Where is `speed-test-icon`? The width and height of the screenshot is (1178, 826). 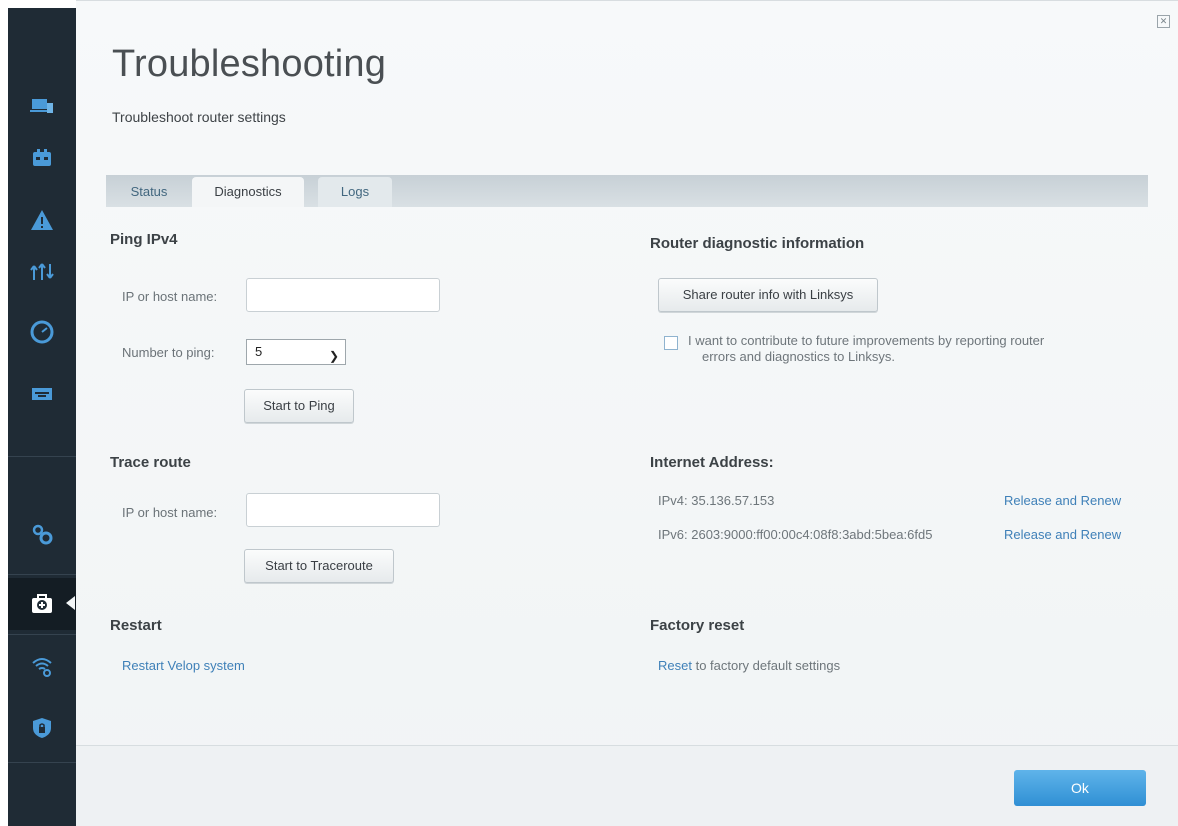
speed-test-icon is located at coordinates (42, 332).